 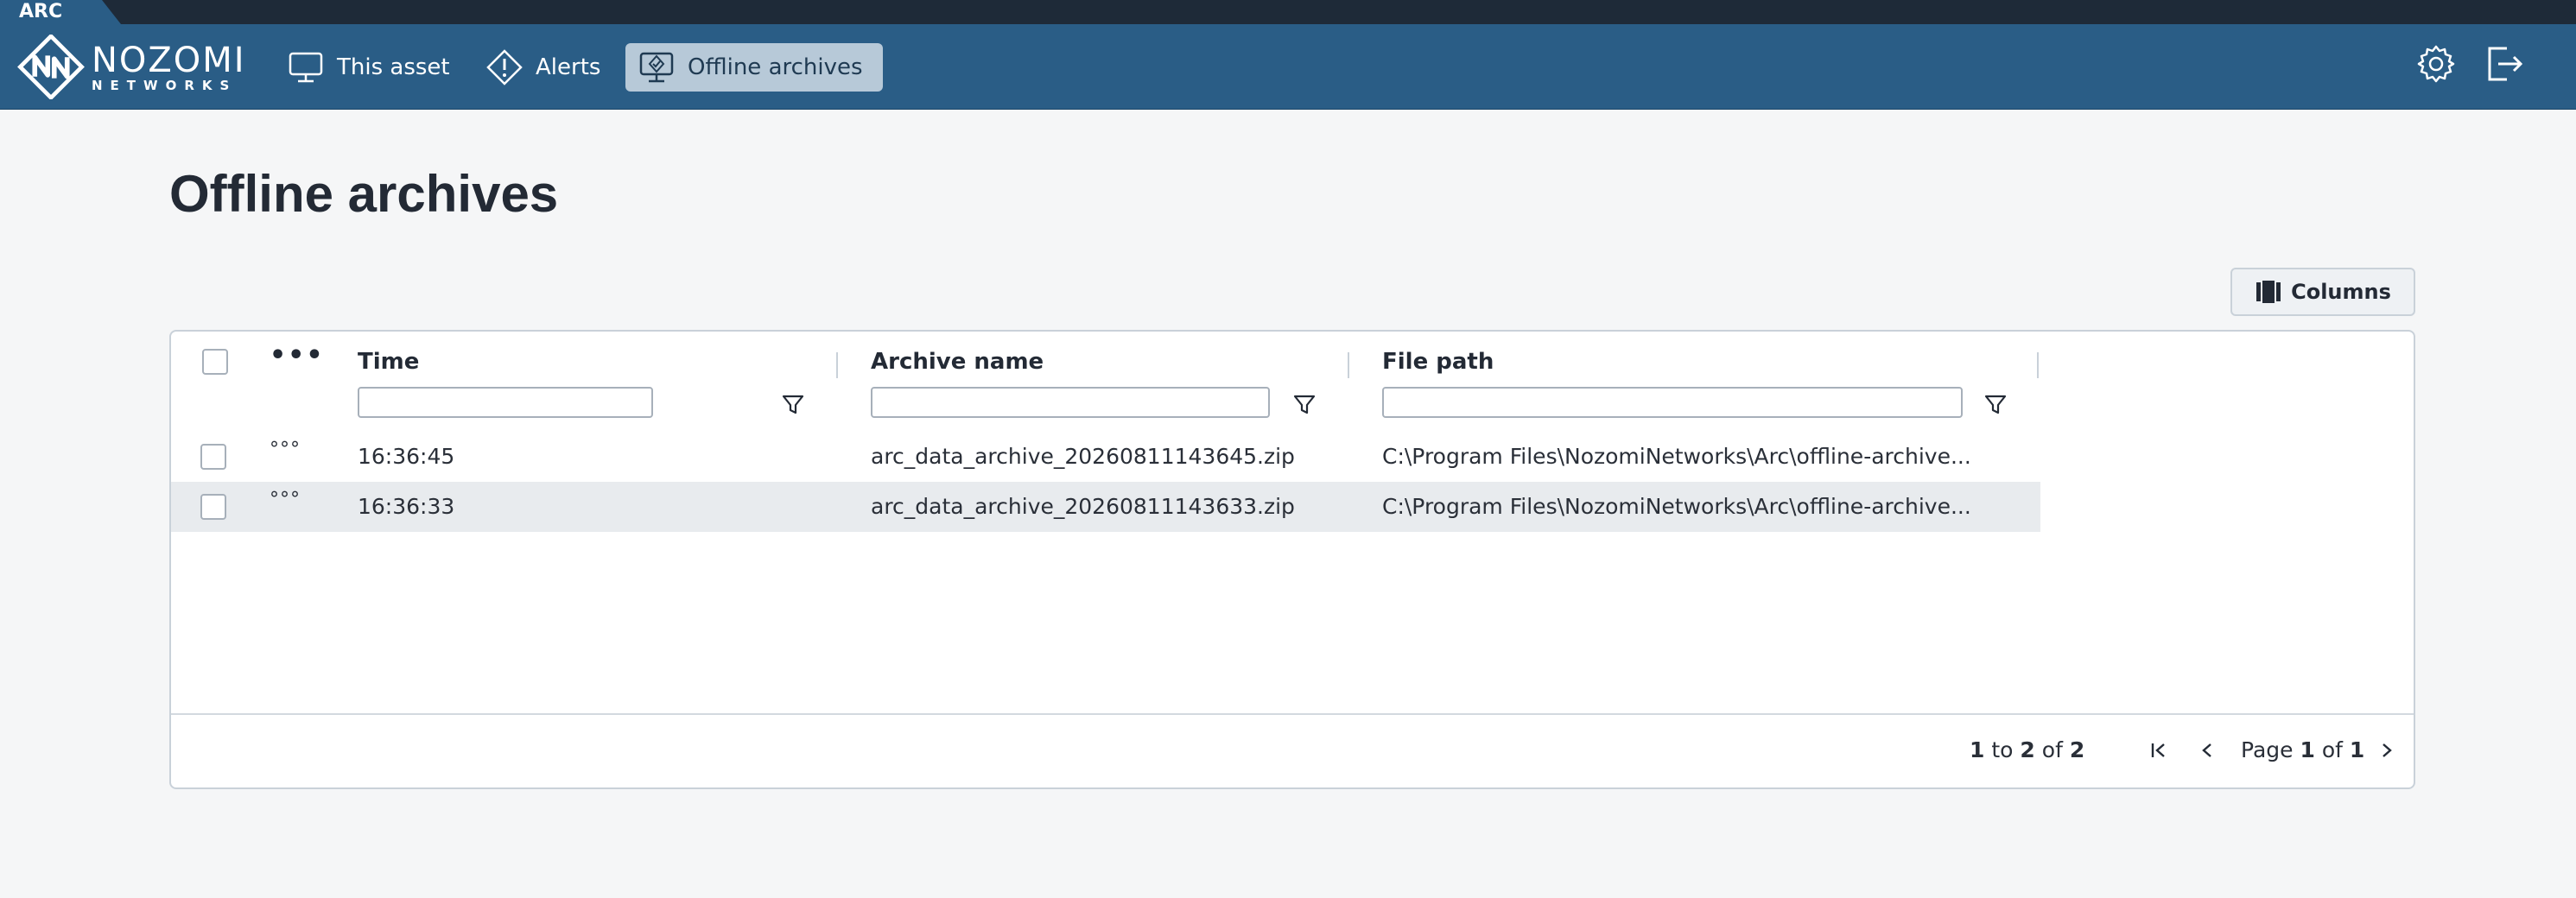 I want to click on nav-alerts-label: Alerts, so click(x=568, y=67).